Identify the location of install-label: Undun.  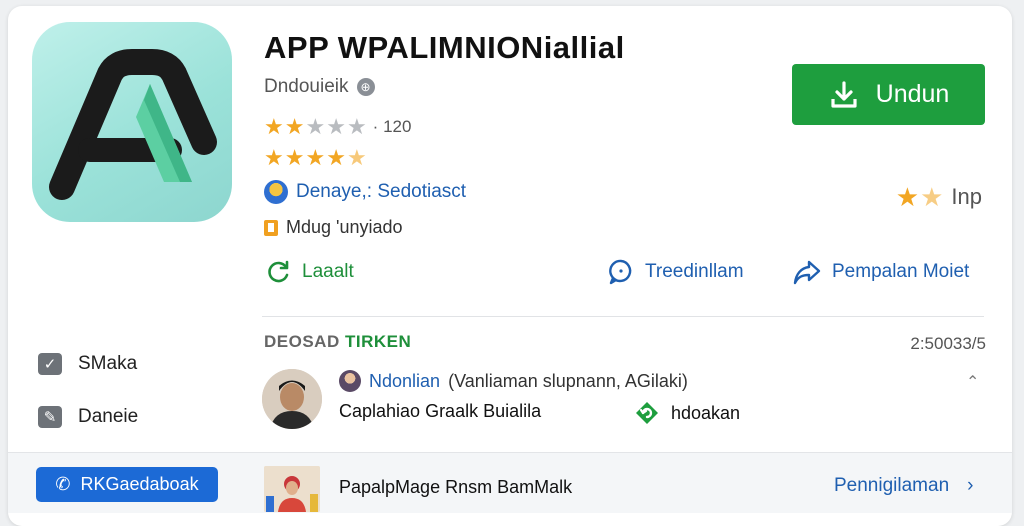
(912, 94).